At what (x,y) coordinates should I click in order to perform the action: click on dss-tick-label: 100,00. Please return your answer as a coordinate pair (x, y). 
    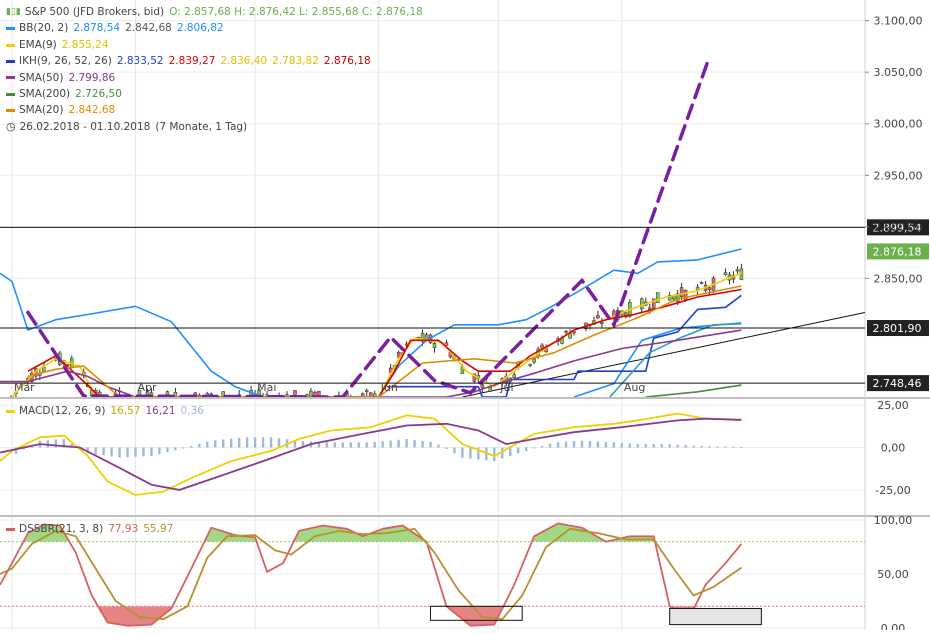
    Looking at the image, I should click on (893, 520).